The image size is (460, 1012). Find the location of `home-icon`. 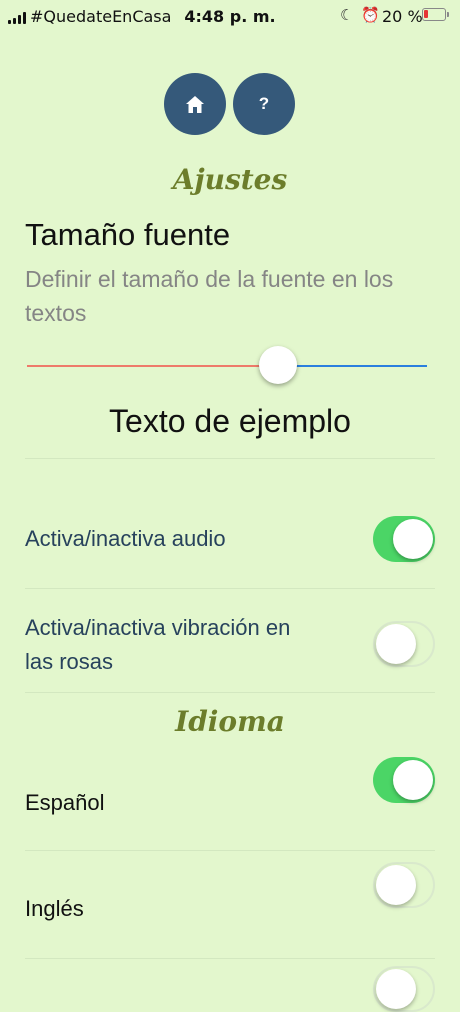

home-icon is located at coordinates (195, 104).